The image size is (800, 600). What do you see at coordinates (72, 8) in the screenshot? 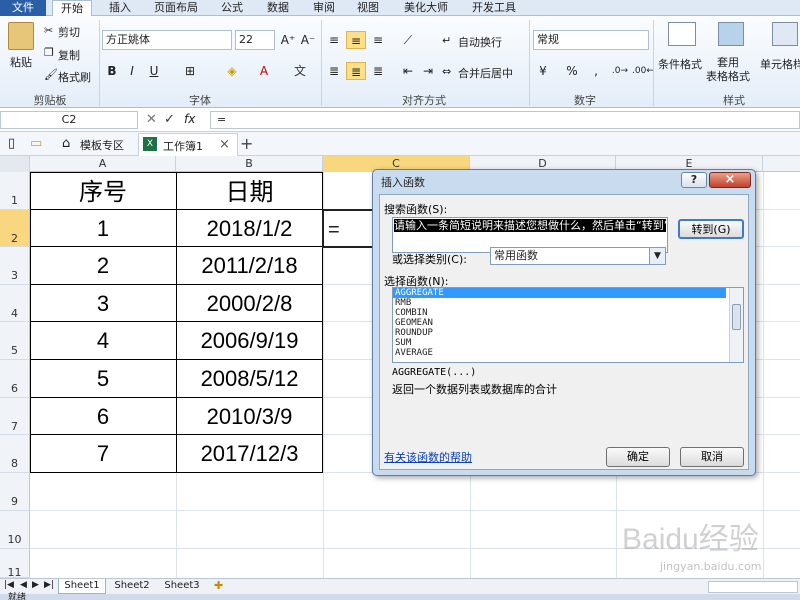
I see `tab-home: 开始` at bounding box center [72, 8].